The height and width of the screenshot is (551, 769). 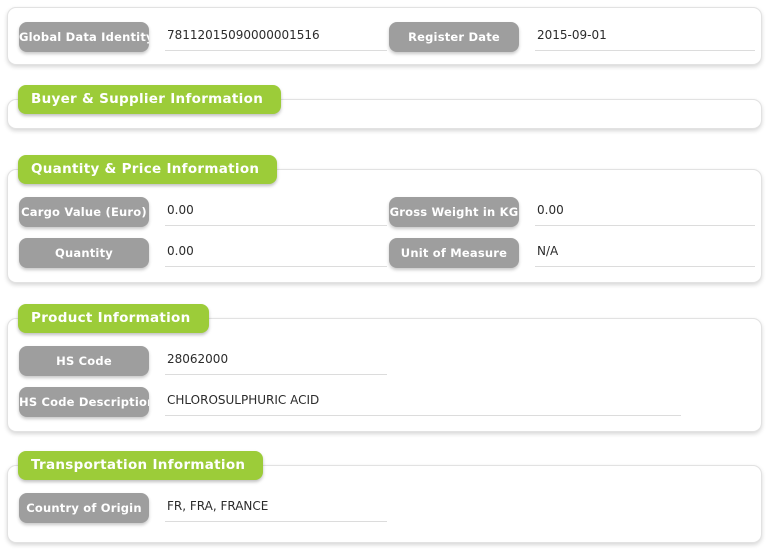 What do you see at coordinates (645, 211) in the screenshot?
I see `field-value-gross-weight: 0.00` at bounding box center [645, 211].